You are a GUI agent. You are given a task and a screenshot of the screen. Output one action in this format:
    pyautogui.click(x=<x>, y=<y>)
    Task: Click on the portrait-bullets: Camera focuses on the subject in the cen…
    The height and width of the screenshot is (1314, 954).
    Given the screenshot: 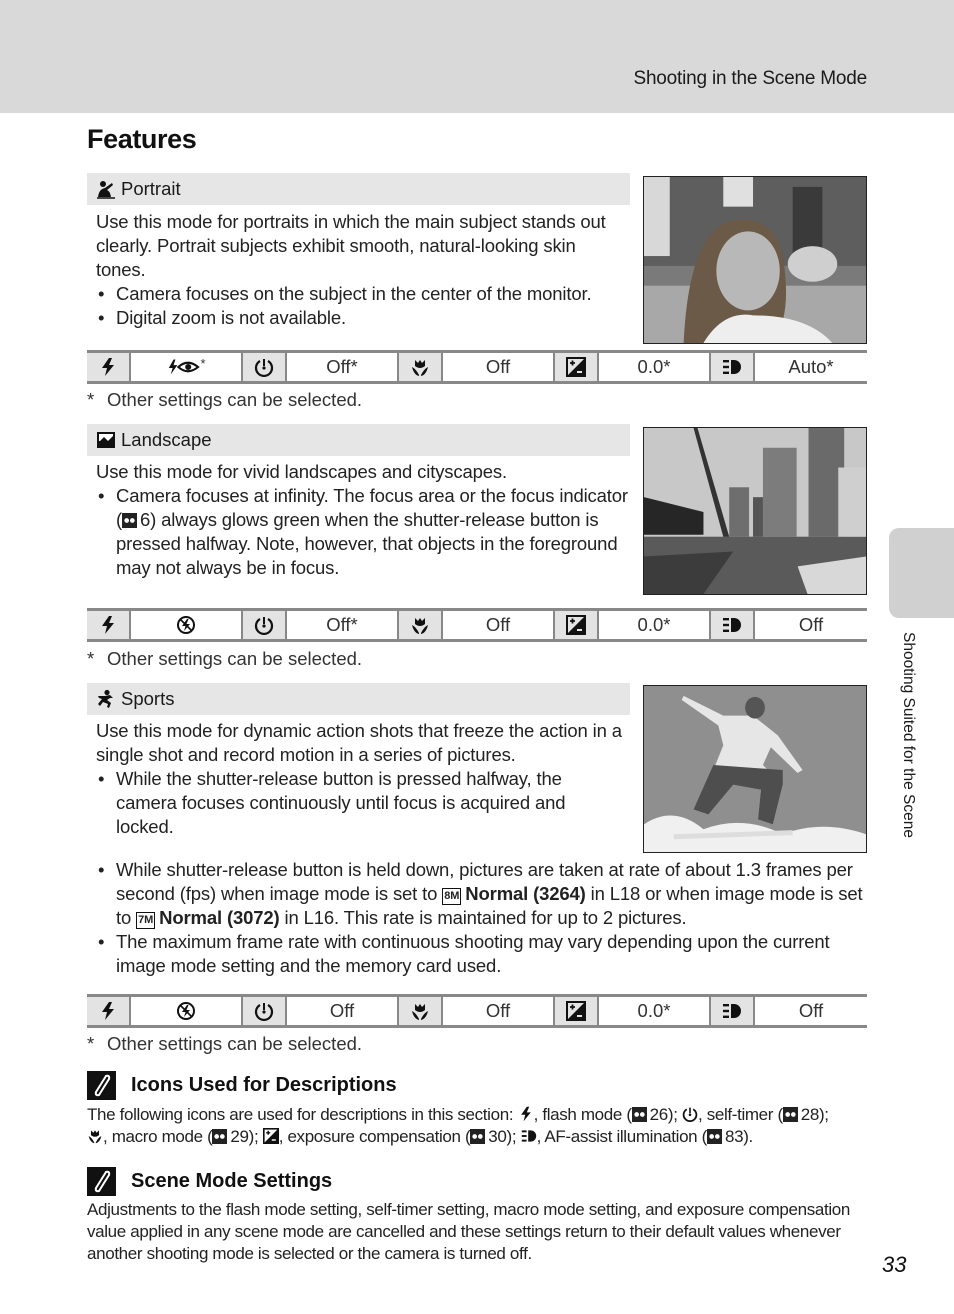 What is the action you would take?
    pyautogui.click(x=362, y=306)
    